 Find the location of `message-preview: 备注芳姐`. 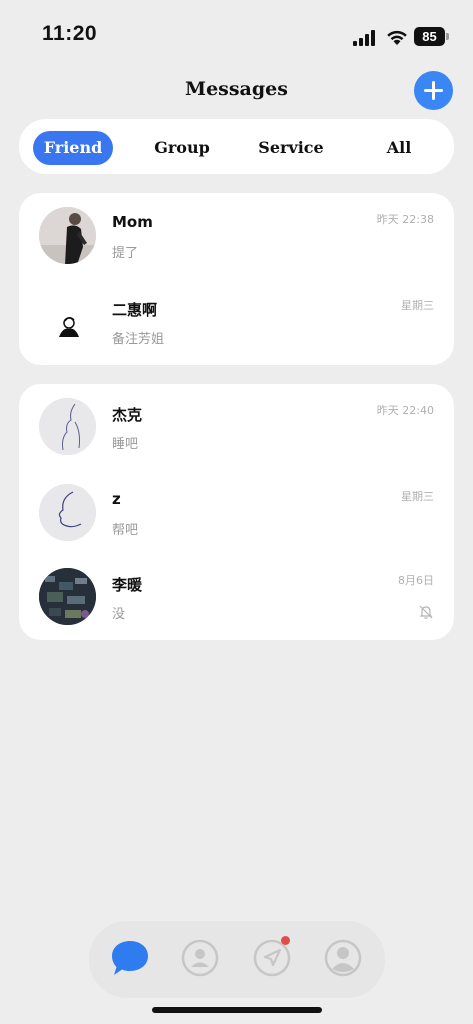

message-preview: 备注芳姐 is located at coordinates (138, 339).